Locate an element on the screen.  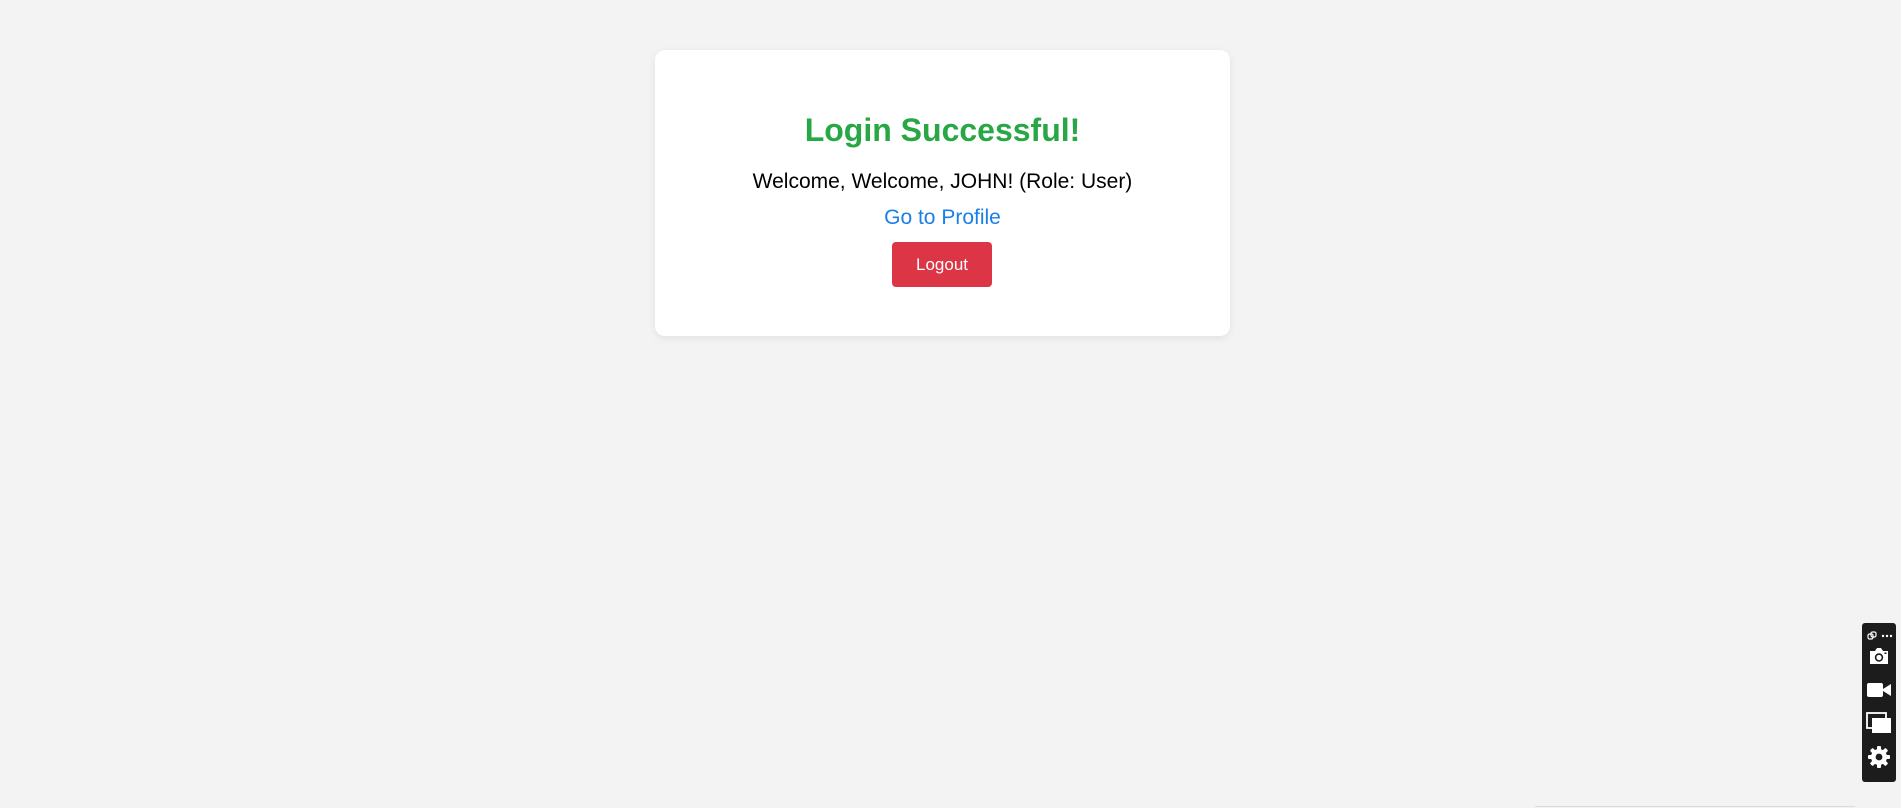
toolbar-header is located at coordinates (1880, 634).